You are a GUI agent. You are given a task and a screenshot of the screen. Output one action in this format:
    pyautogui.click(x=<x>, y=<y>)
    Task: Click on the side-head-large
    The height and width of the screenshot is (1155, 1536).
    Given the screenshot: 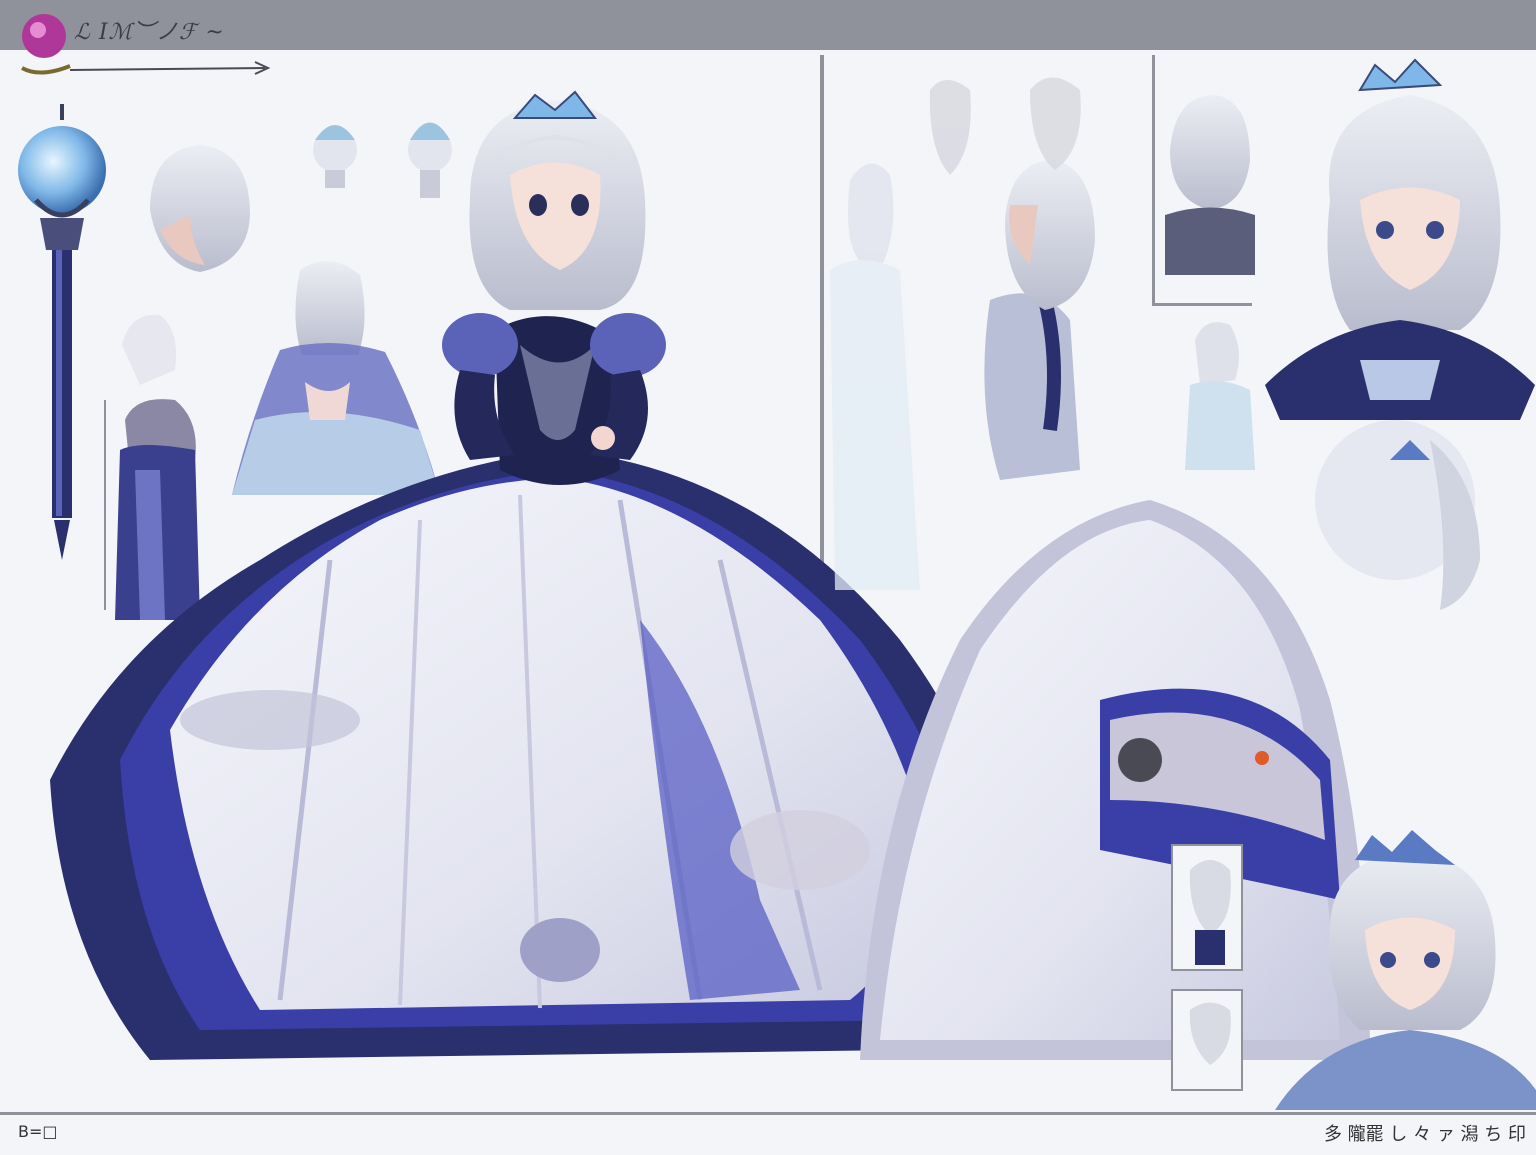 What is the action you would take?
    pyautogui.click(x=1397, y=515)
    